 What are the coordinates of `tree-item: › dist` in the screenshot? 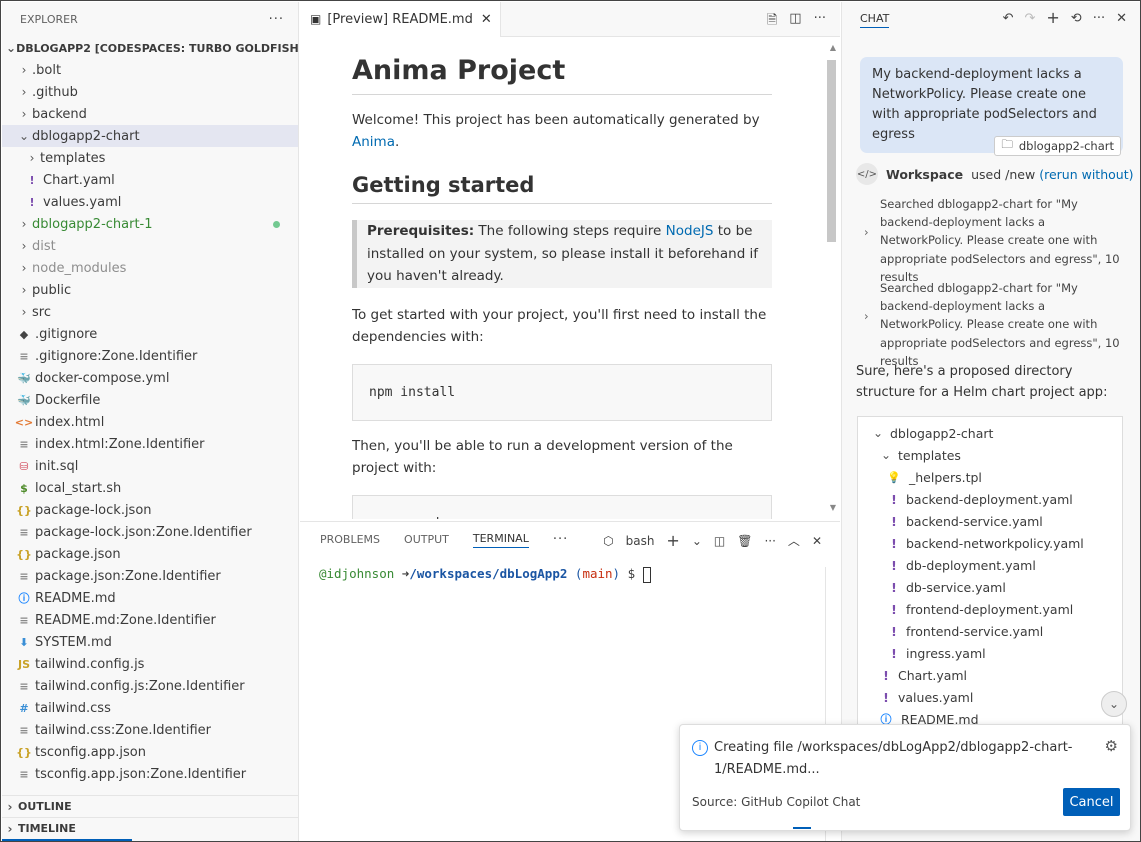 It's located at (150, 246).